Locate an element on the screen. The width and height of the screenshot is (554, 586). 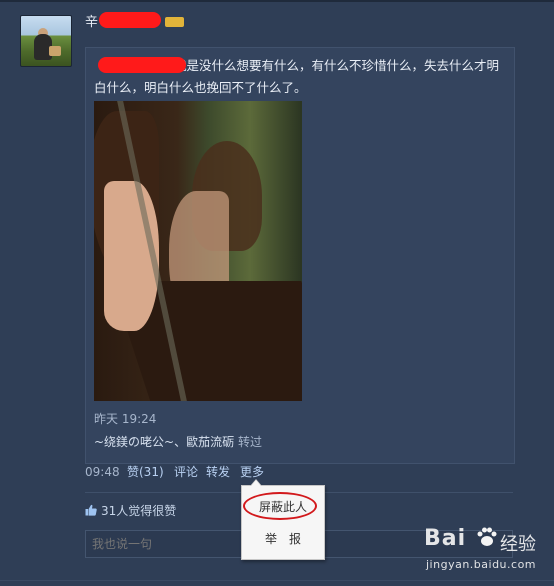
watermark-url: jingyan.baidu.com is located at coordinates (481, 564).